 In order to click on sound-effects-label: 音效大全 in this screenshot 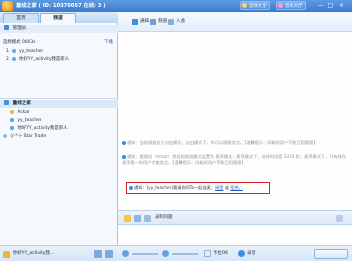, I will do `click(258, 6)`.